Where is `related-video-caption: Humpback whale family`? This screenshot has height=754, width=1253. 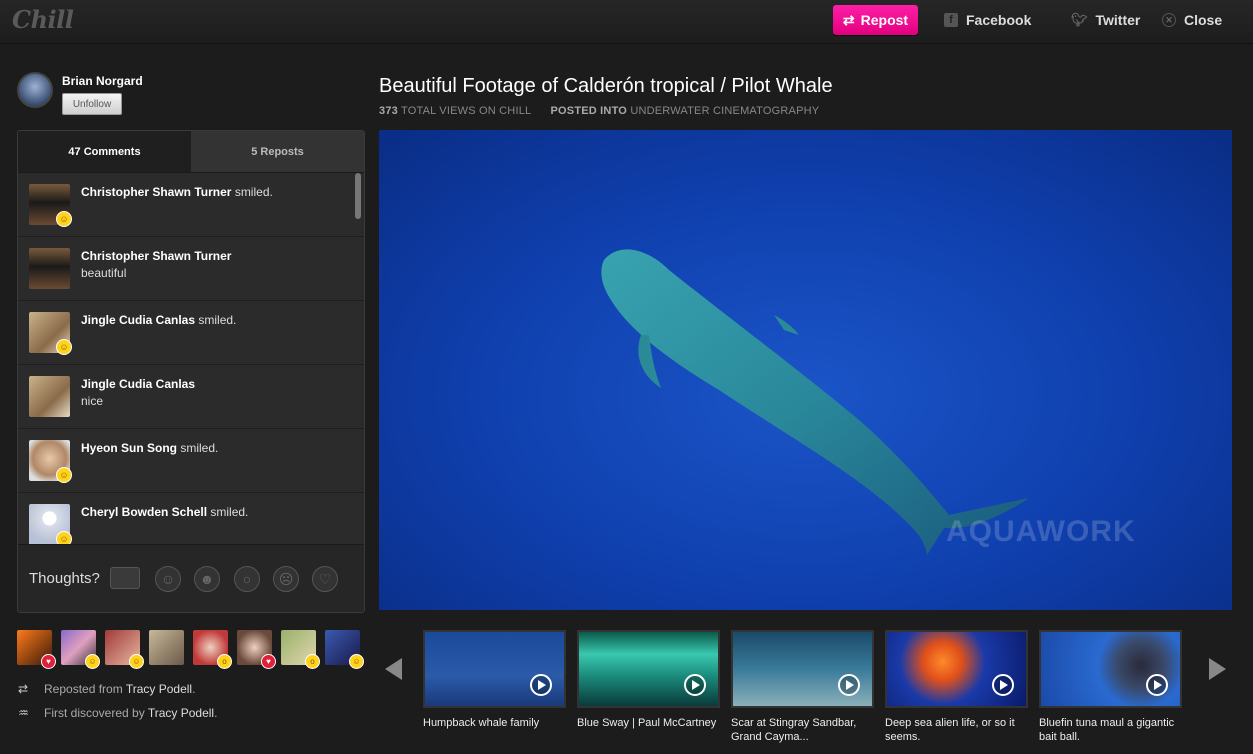 related-video-caption: Humpback whale family is located at coordinates (494, 723).